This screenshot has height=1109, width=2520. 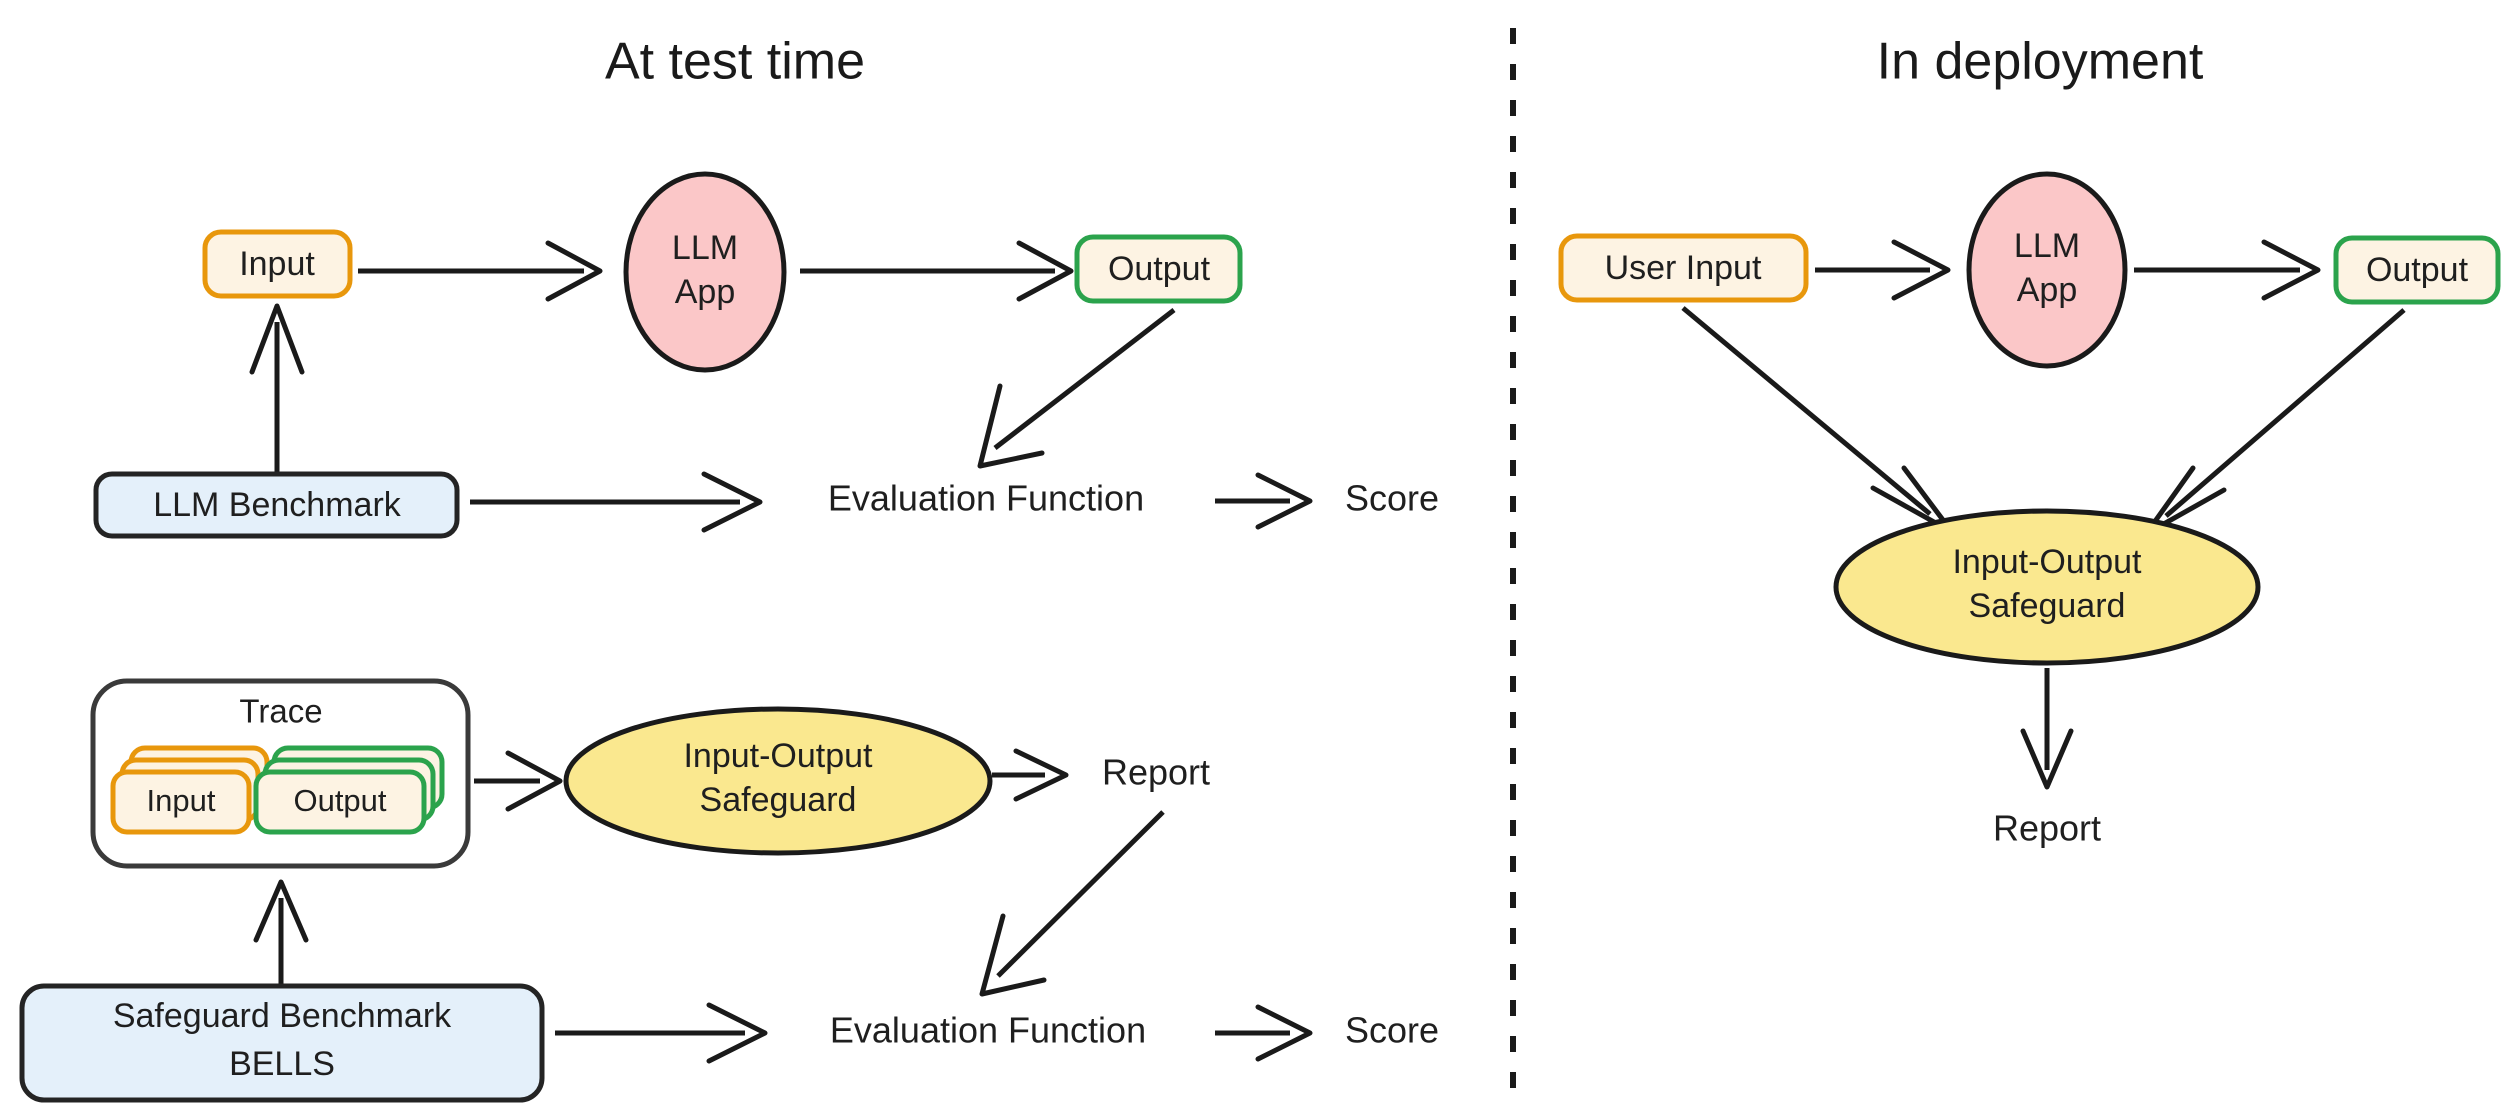 What do you see at coordinates (2047, 729) in the screenshot?
I see `edge-safeguard-to-report-deploy` at bounding box center [2047, 729].